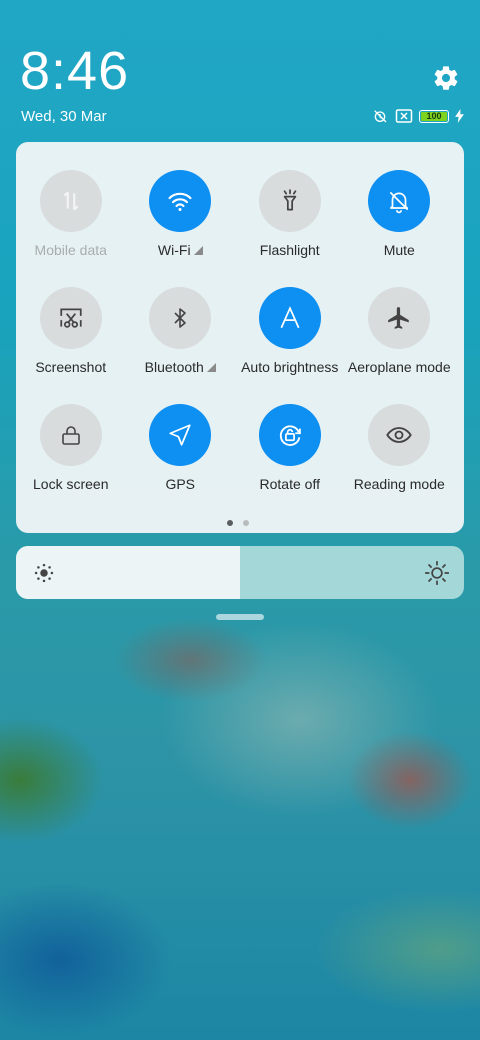  Describe the element at coordinates (44, 573) in the screenshot. I see `brightness-low-icon` at that location.